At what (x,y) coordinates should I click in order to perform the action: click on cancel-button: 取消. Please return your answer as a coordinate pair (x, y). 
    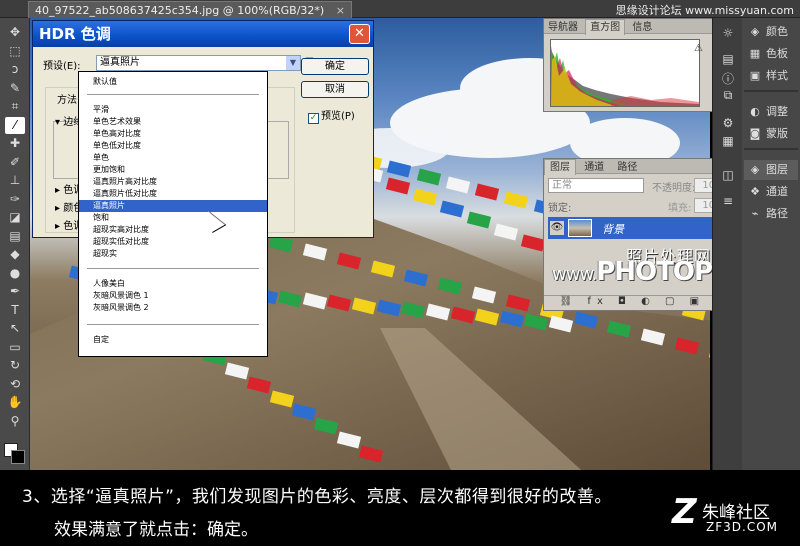
    Looking at the image, I should click on (335, 89).